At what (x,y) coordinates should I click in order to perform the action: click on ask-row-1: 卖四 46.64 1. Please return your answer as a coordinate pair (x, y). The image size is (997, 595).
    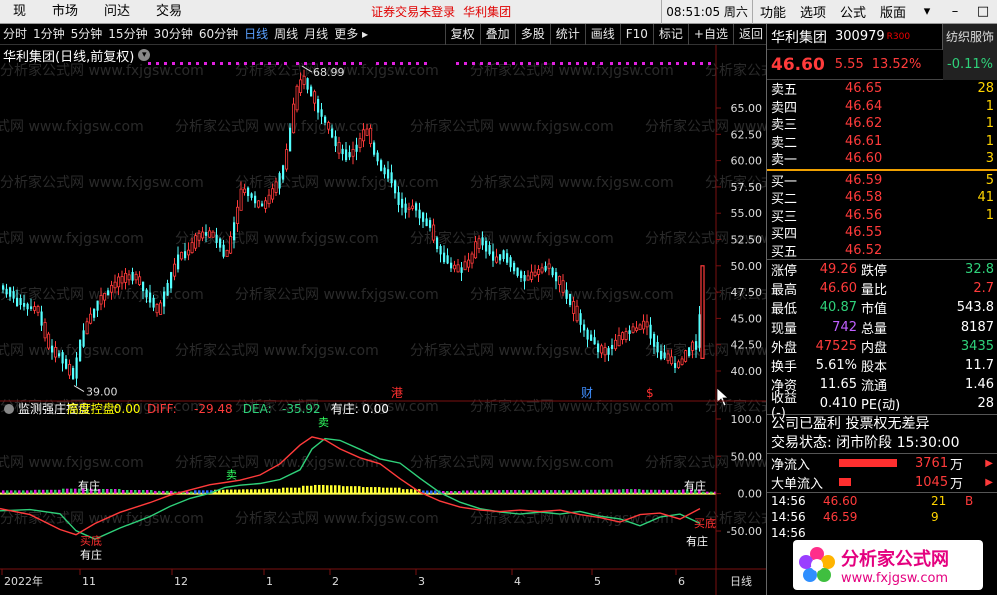
    Looking at the image, I should click on (882, 107).